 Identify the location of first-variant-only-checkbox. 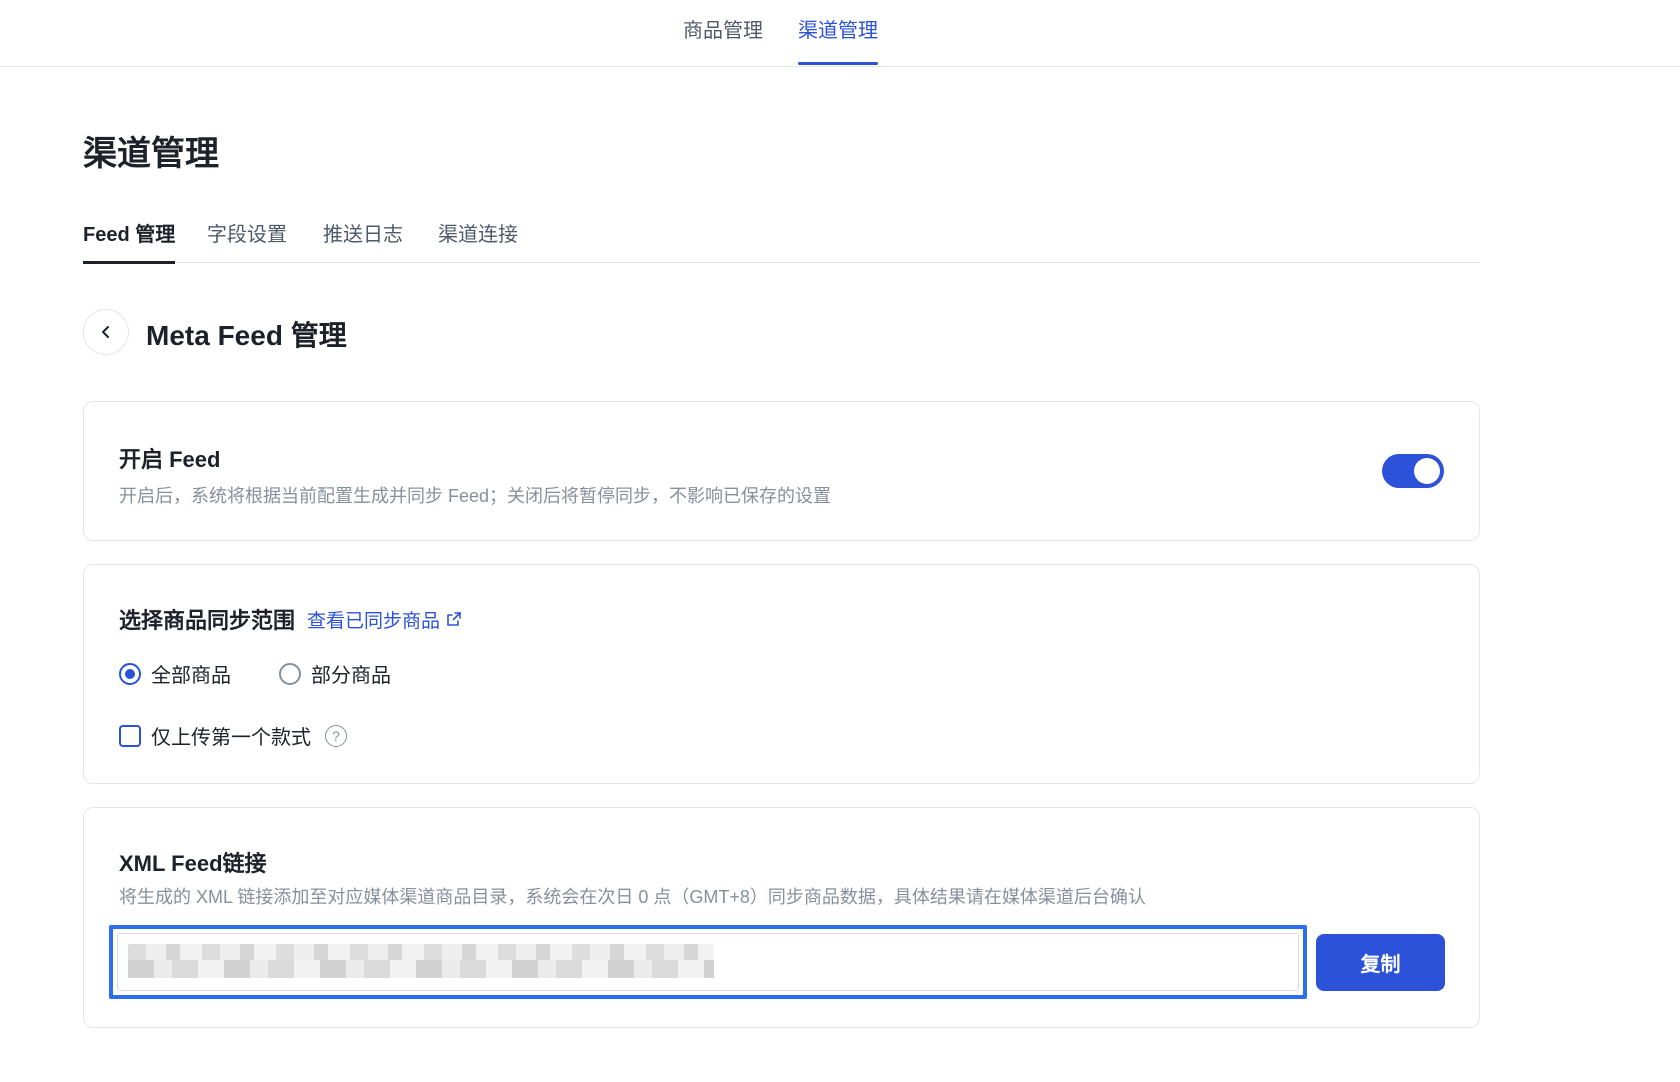
(130, 735).